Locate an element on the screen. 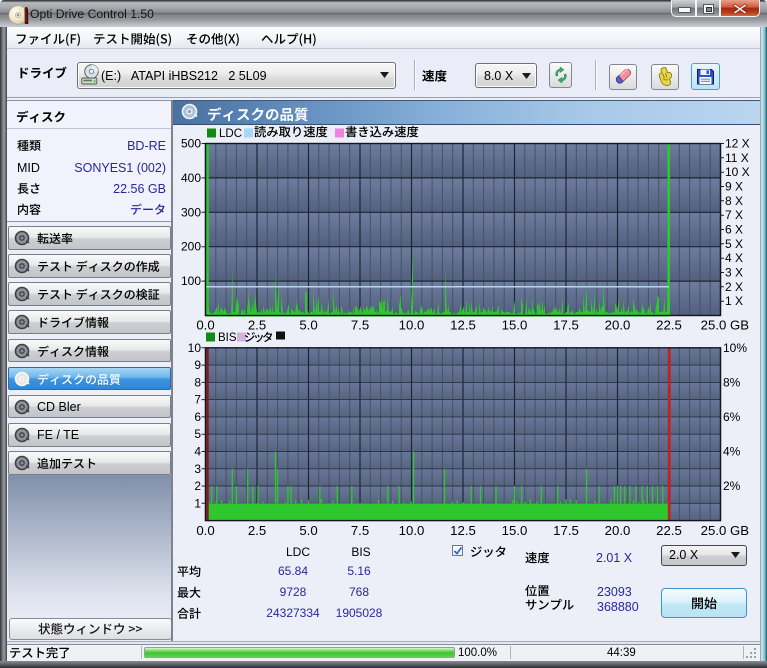 This screenshot has width=767, height=668. svg-text: 3 X is located at coordinates (734, 273).